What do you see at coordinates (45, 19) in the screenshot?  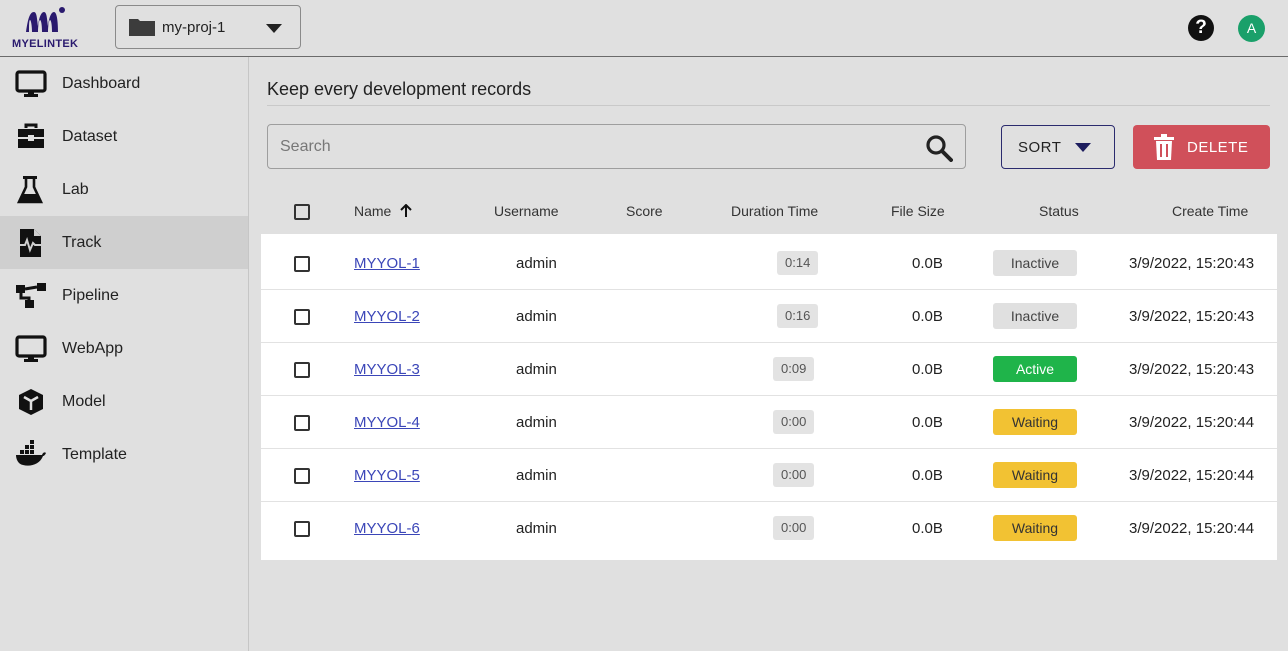 I see `logo-mark-icon` at bounding box center [45, 19].